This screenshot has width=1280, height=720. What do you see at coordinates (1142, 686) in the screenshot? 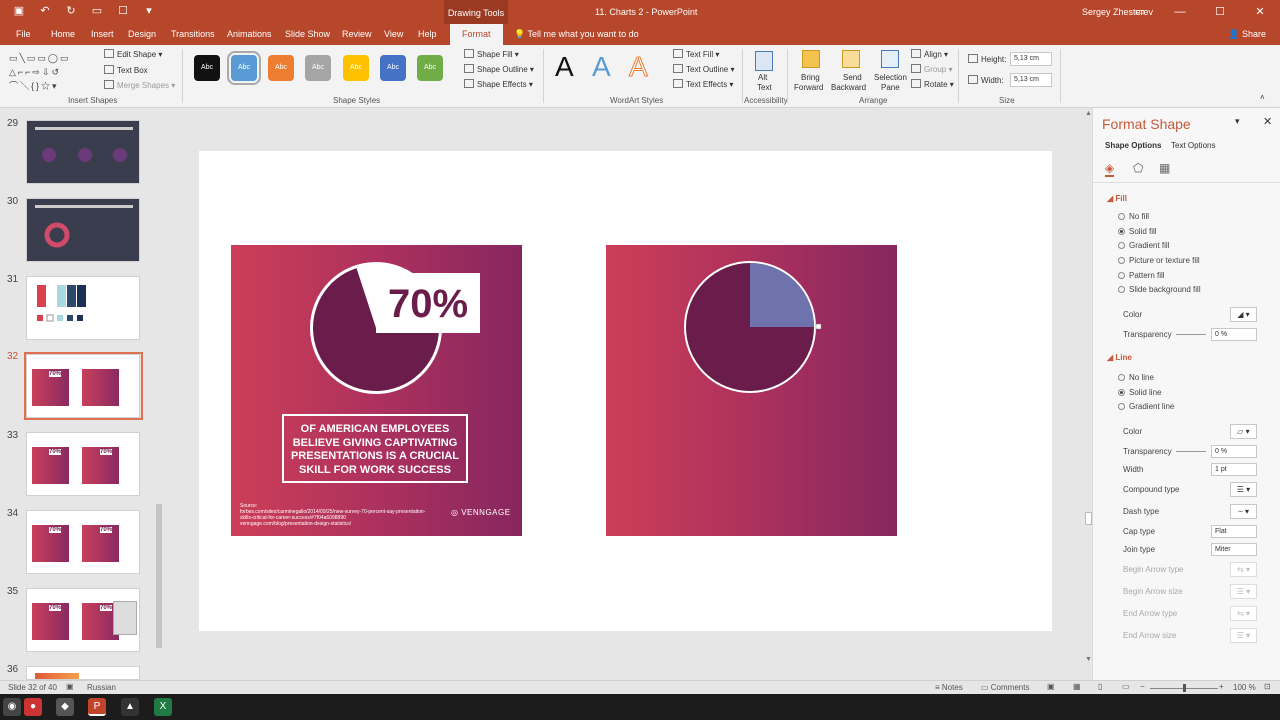
I see `zoom-out-icon: −` at bounding box center [1142, 686].